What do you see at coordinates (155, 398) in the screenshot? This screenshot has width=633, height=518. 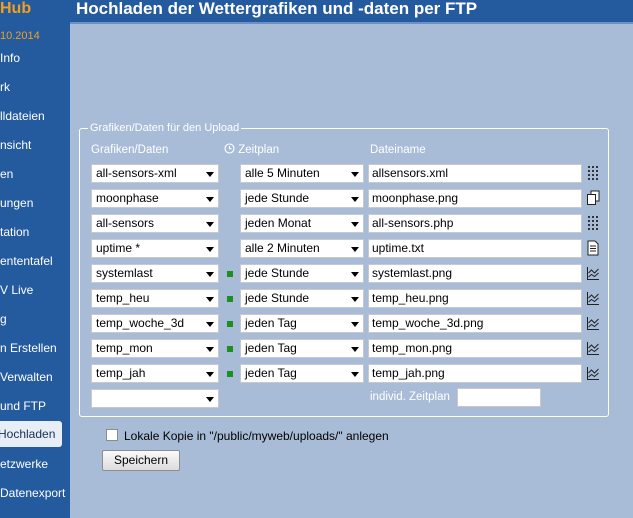 I see `new-source-select` at bounding box center [155, 398].